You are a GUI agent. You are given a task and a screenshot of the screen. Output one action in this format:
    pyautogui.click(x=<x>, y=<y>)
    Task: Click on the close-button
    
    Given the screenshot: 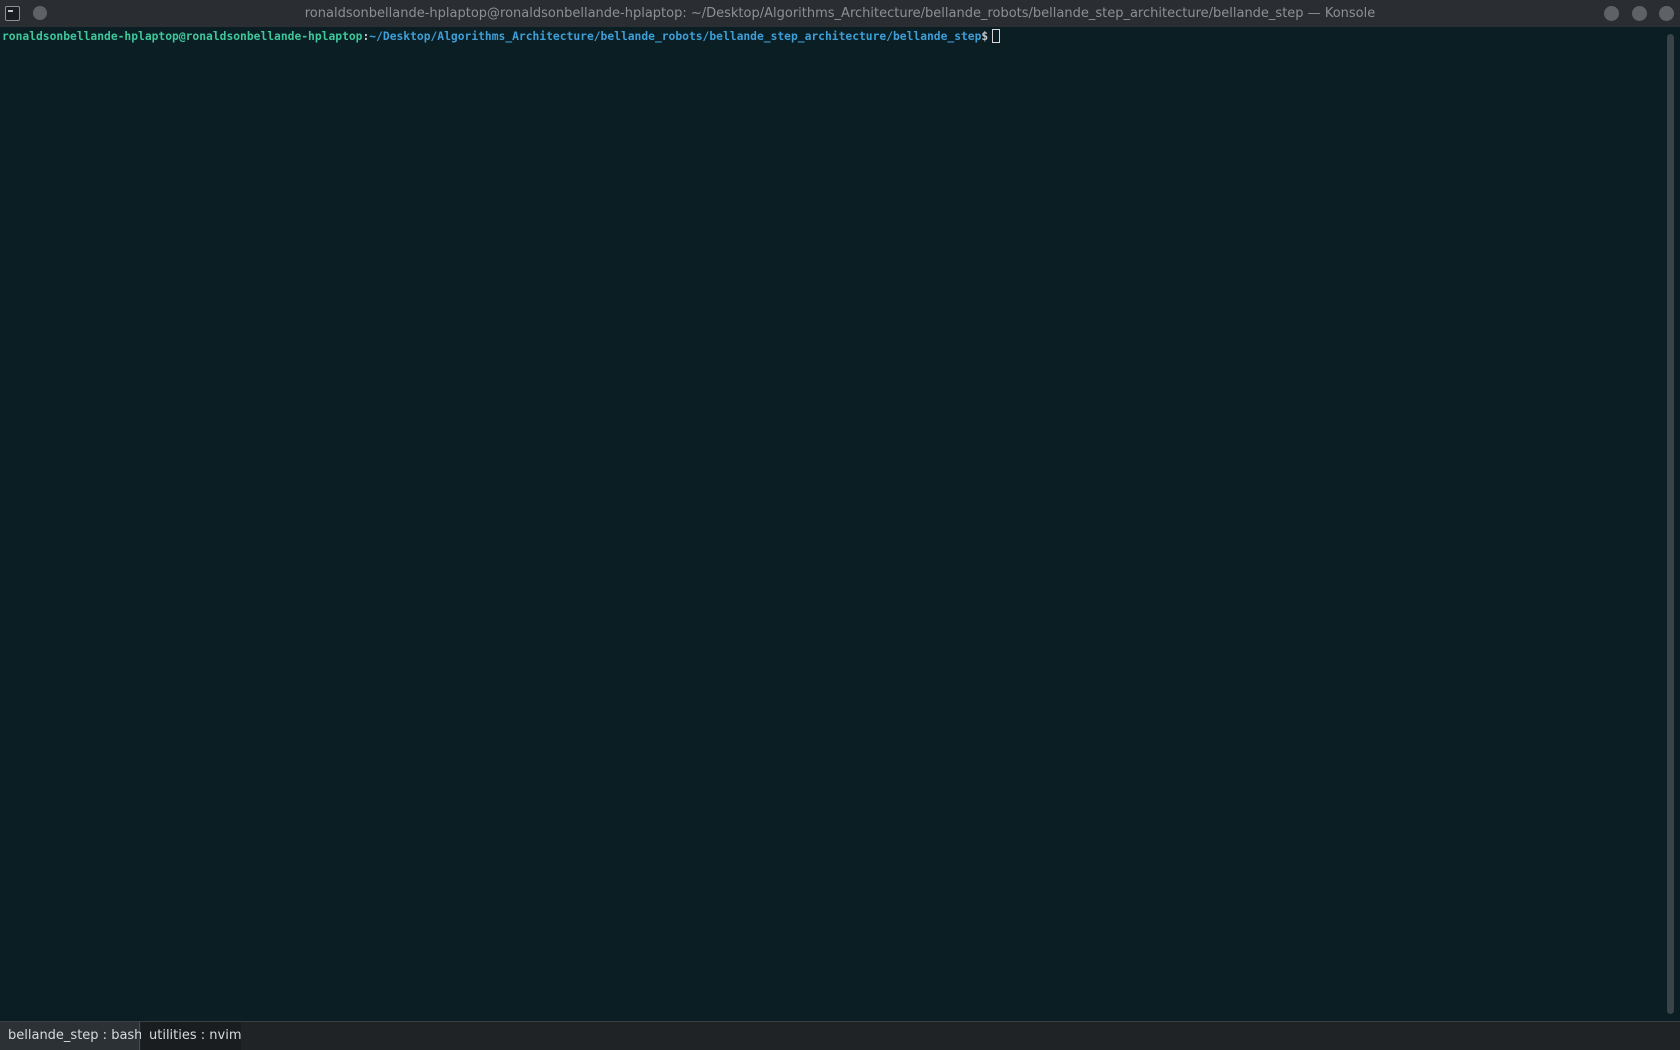 What is the action you would take?
    pyautogui.click(x=1666, y=13)
    